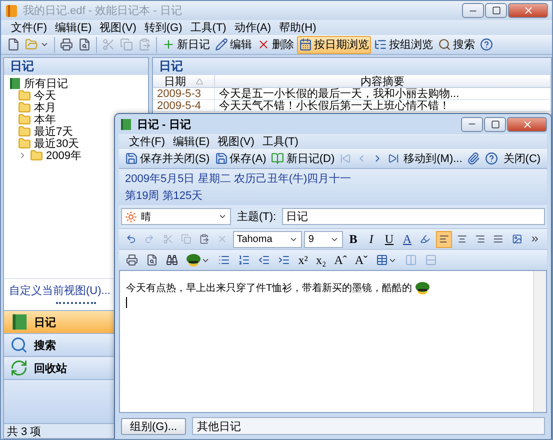 Image resolution: width=553 pixels, height=440 pixels. What do you see at coordinates (345, 158) in the screenshot?
I see `first-icon` at bounding box center [345, 158].